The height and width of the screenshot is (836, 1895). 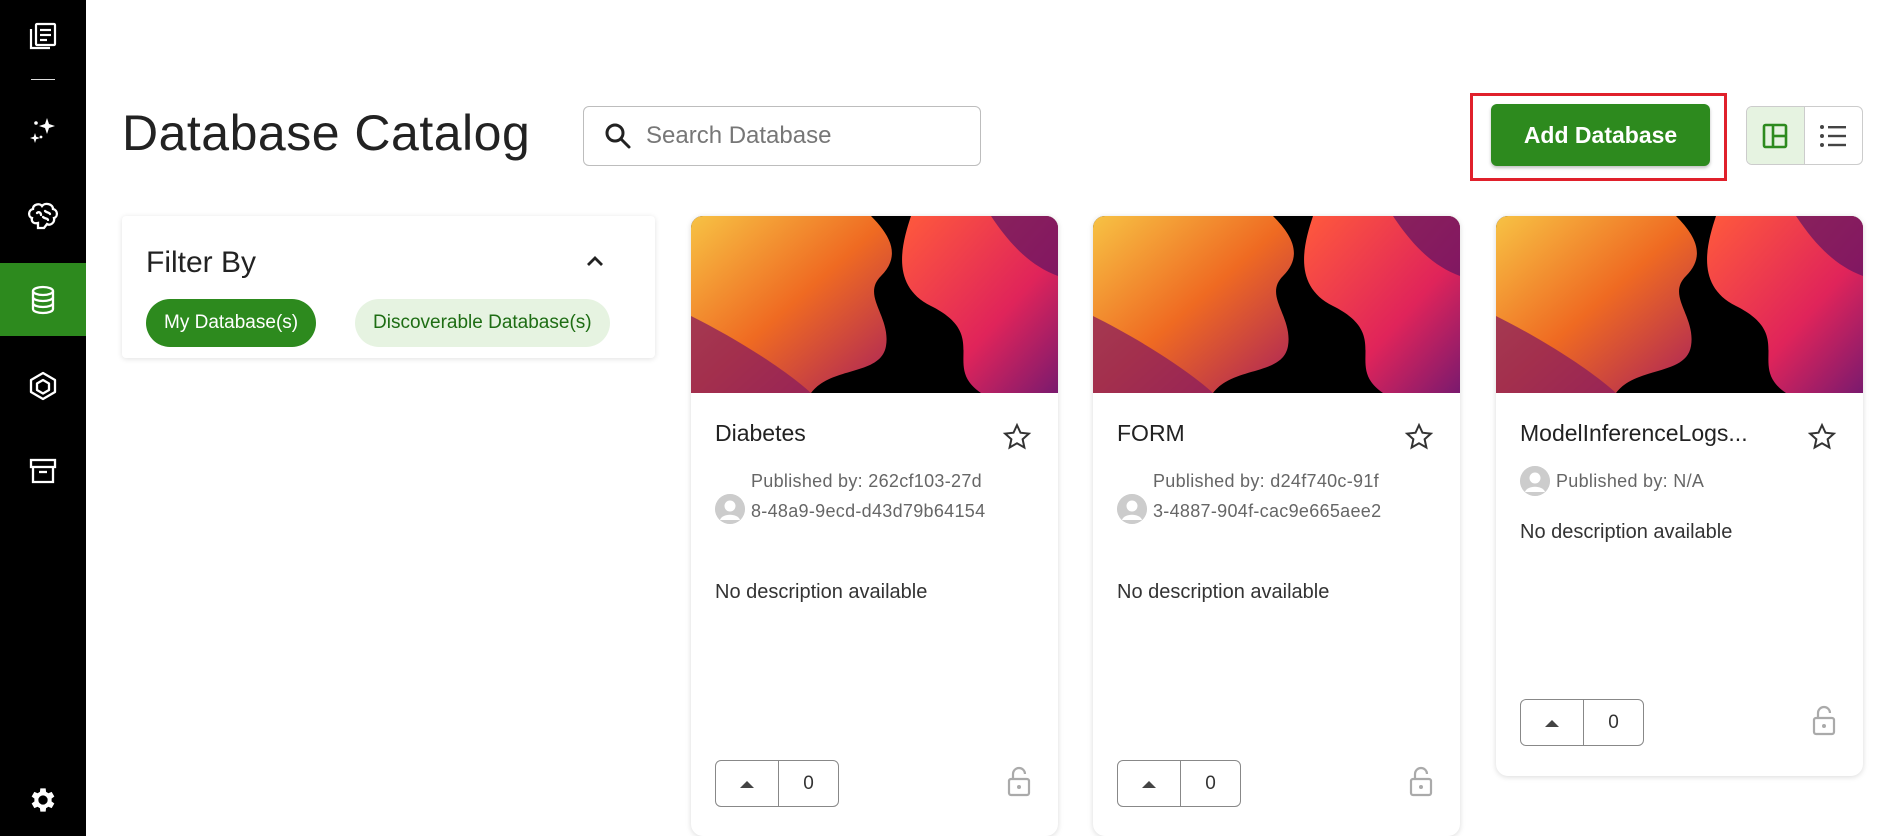 I want to click on grid-view-icon, so click(x=1775, y=135).